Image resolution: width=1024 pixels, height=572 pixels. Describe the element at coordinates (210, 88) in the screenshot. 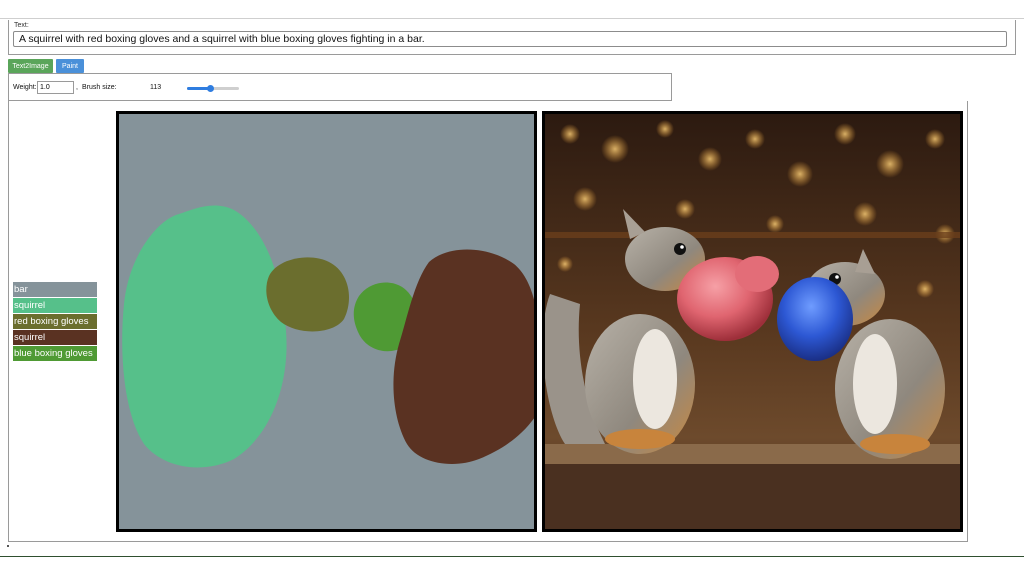

I see `slider-thumb` at that location.